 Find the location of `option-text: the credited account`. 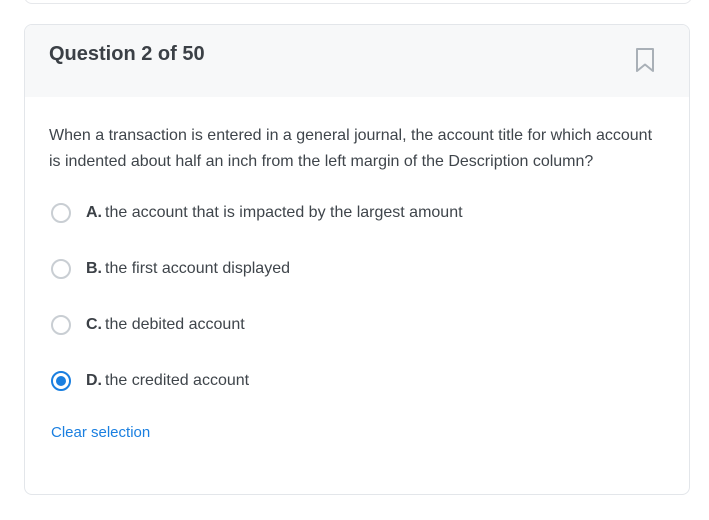

option-text: the credited account is located at coordinates (177, 380).